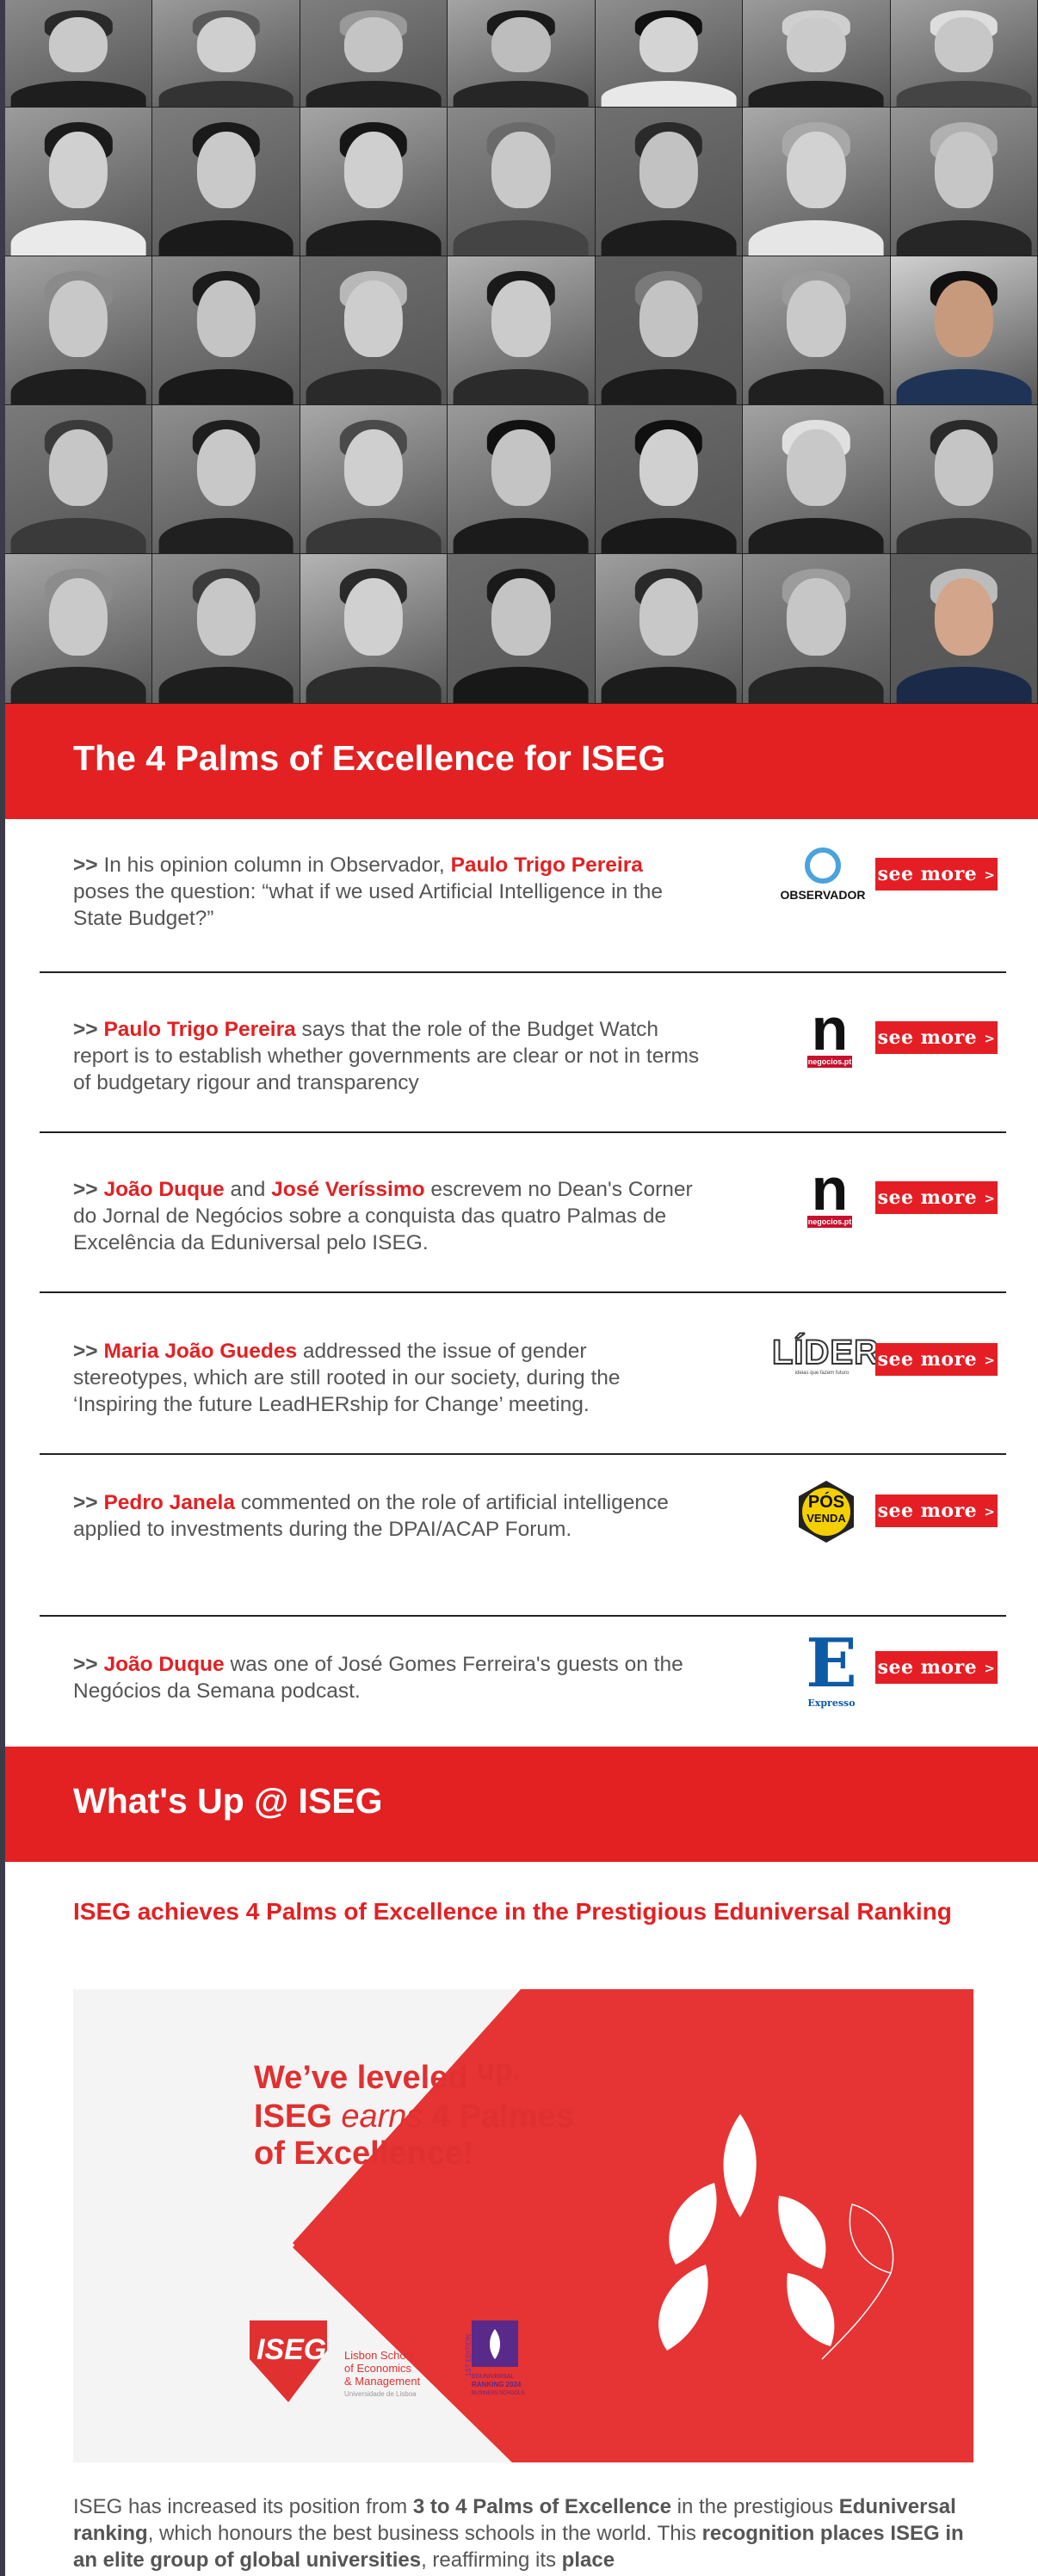  Describe the element at coordinates (826, 1511) in the screenshot. I see `posvenda-logo: PÓS VENDA` at that location.